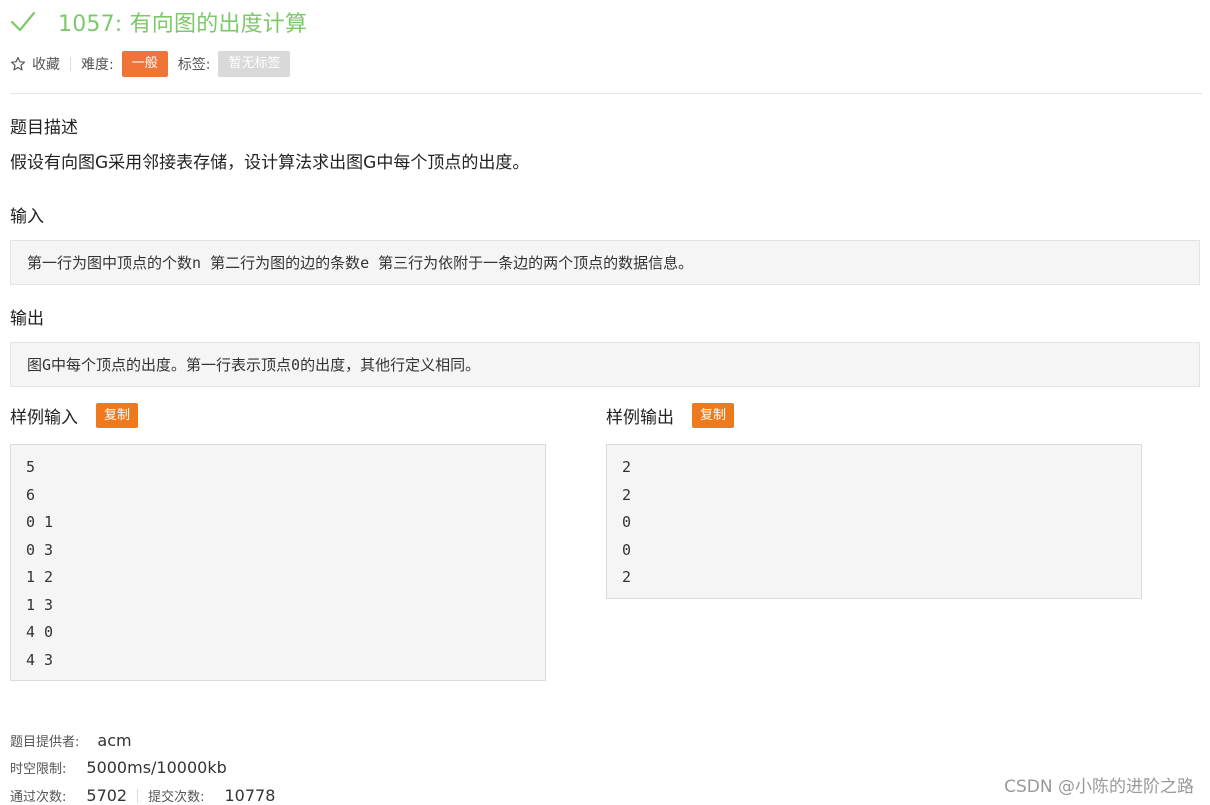 Image resolution: width=1210 pixels, height=805 pixels. Describe the element at coordinates (44, 128) in the screenshot. I see `description-heading: 题目描述` at that location.